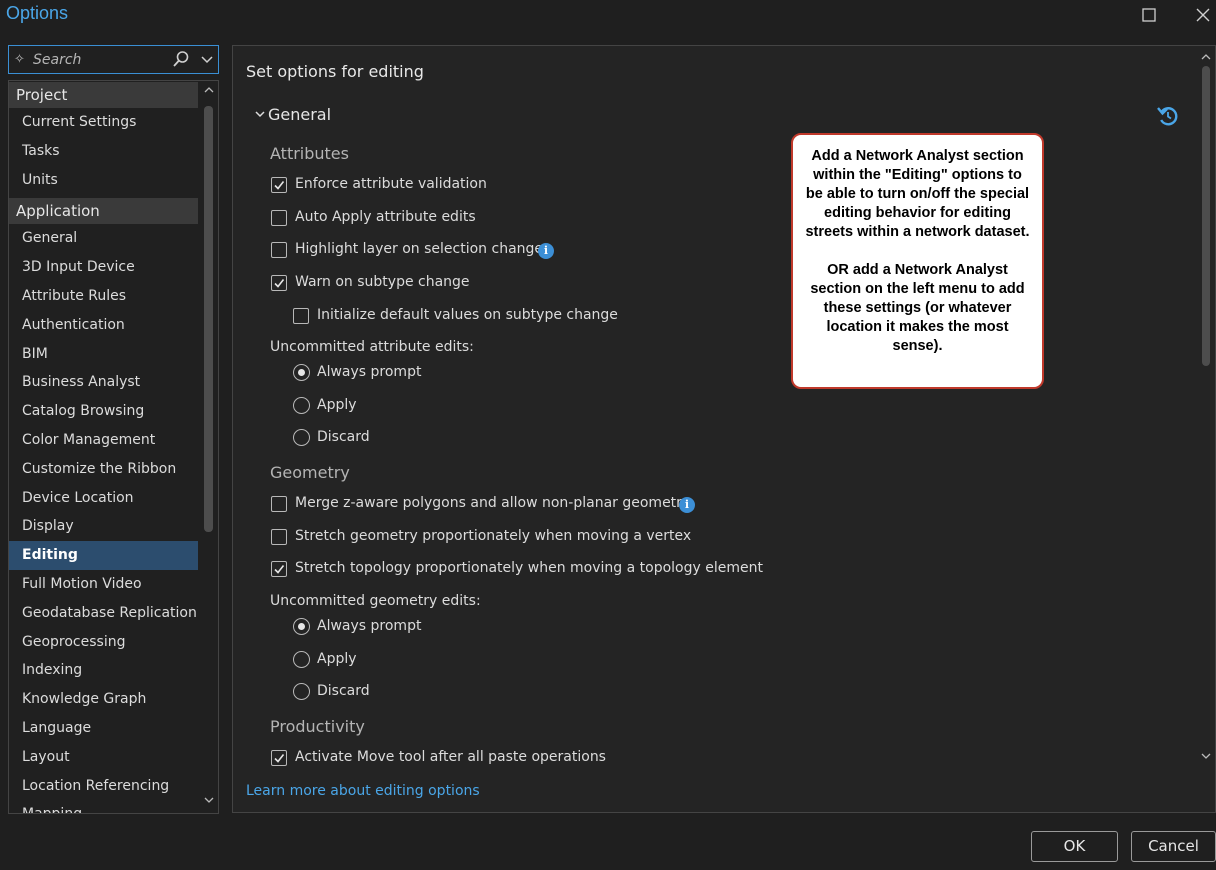 The height and width of the screenshot is (870, 1216). I want to click on search-box: ✧, so click(113, 59).